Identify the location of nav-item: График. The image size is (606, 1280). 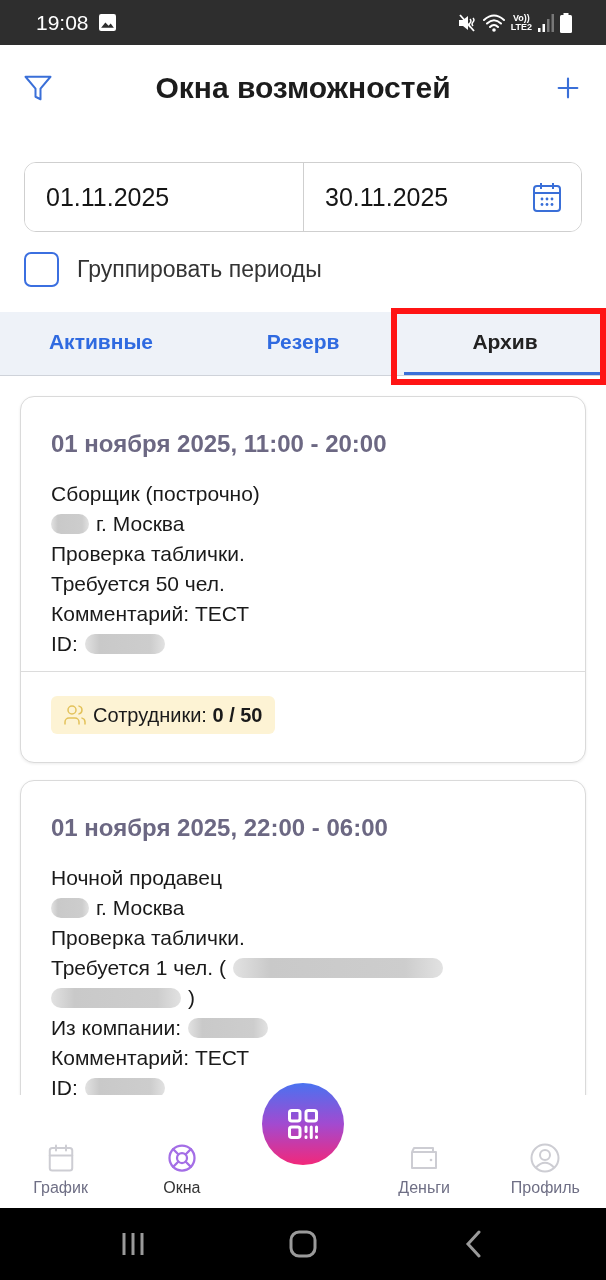
(61, 1170).